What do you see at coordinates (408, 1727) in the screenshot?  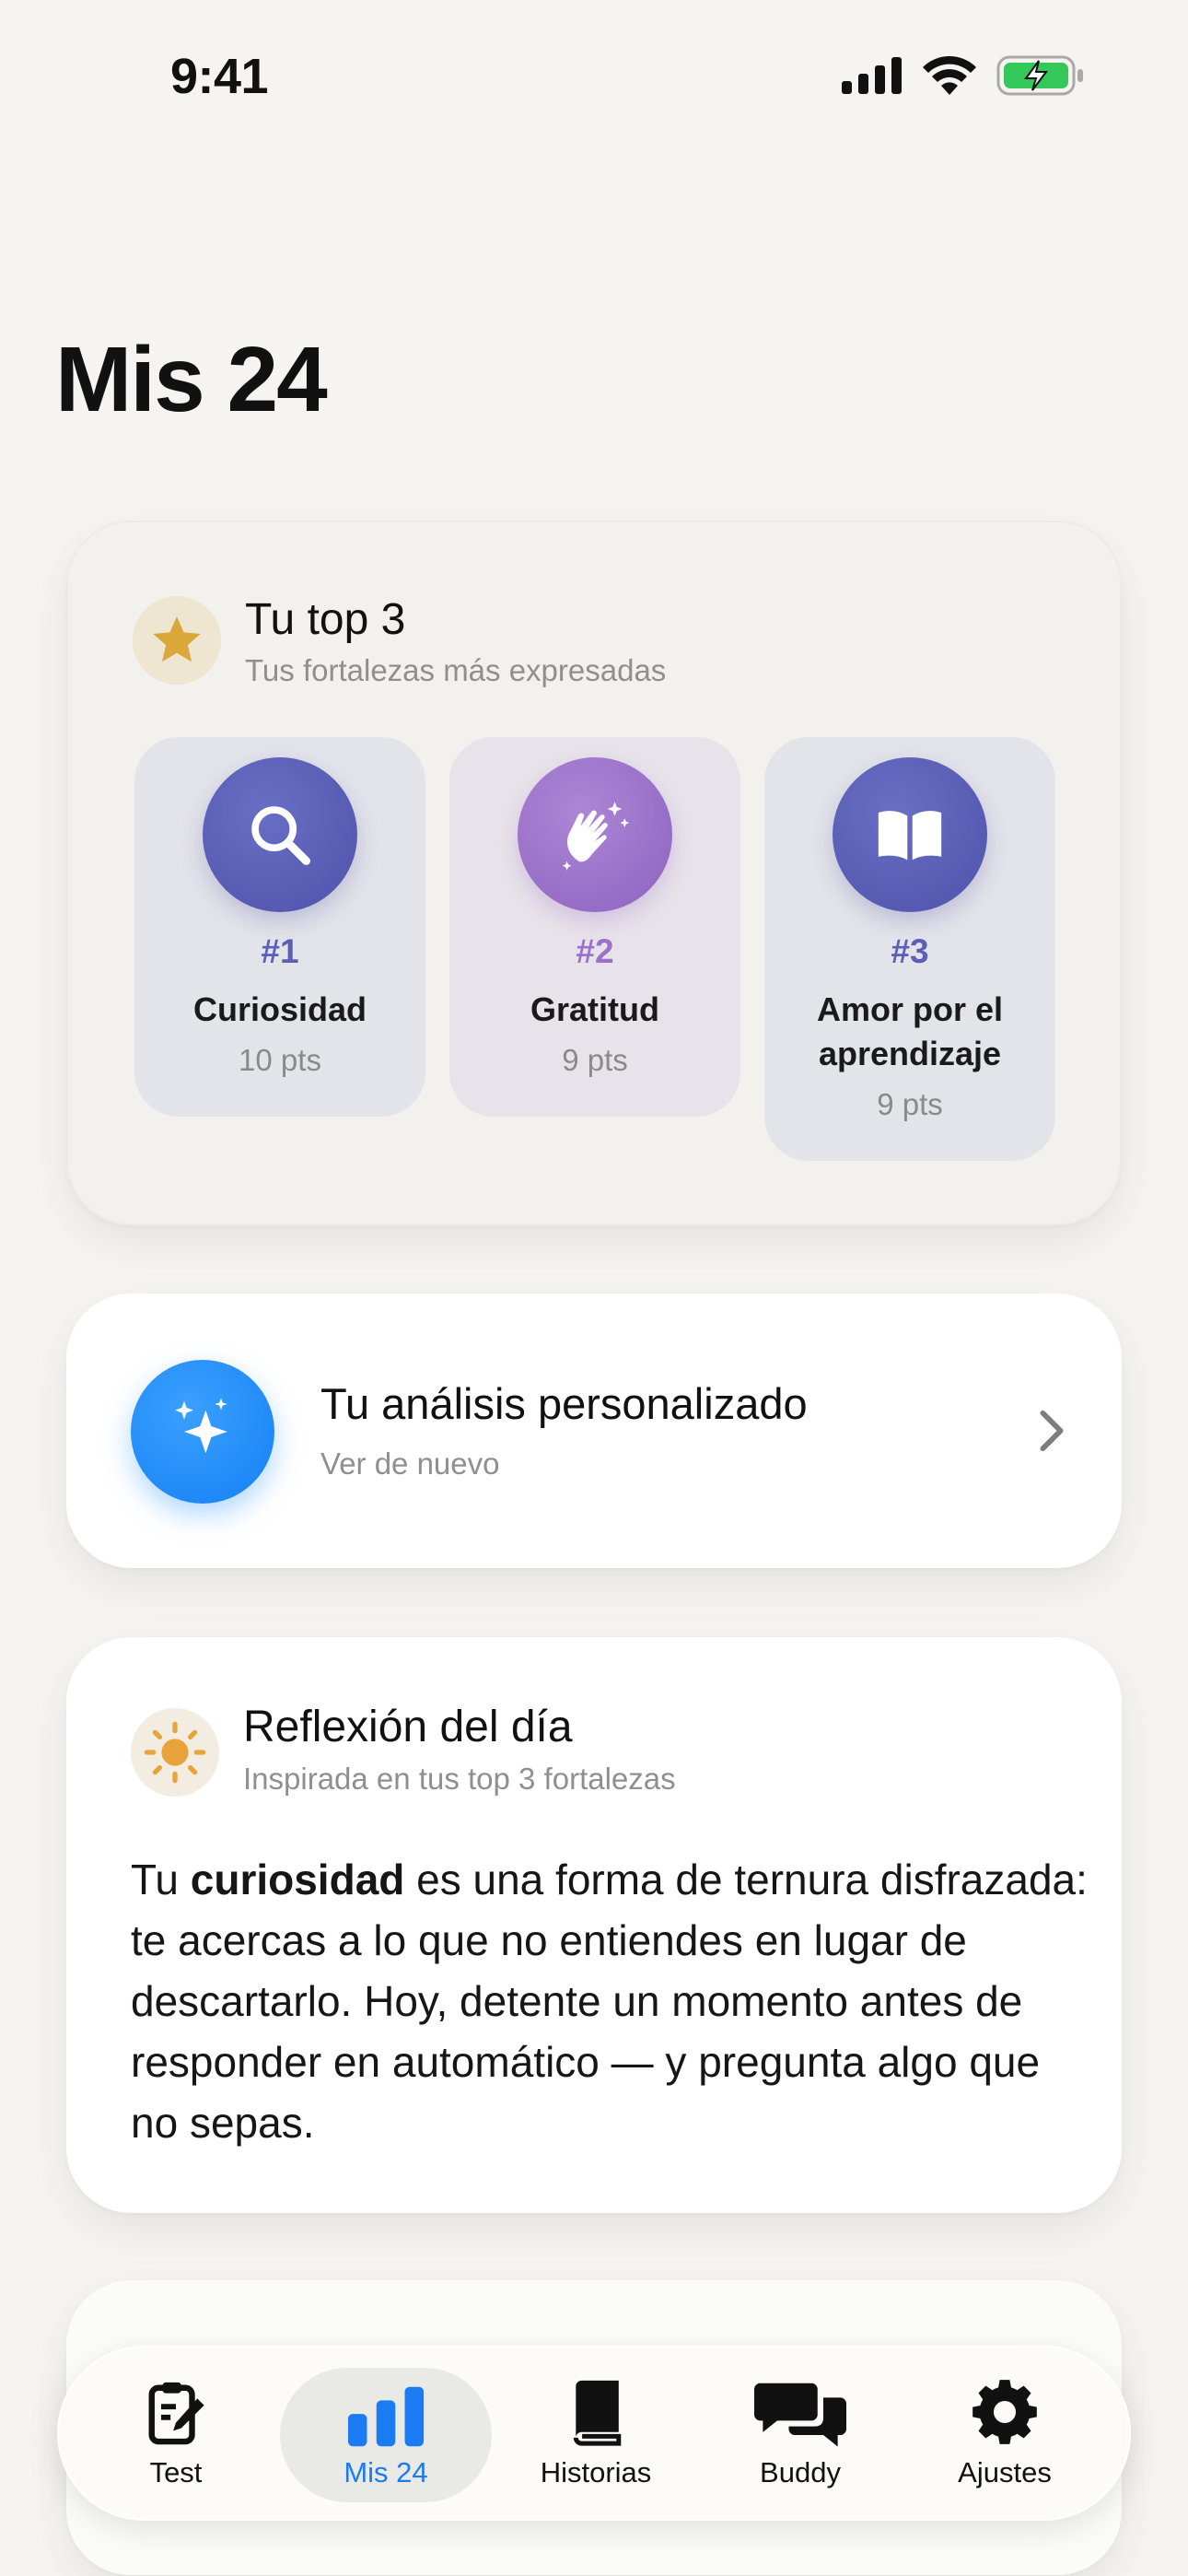 I see `reflection-title: Reflexión del día` at bounding box center [408, 1727].